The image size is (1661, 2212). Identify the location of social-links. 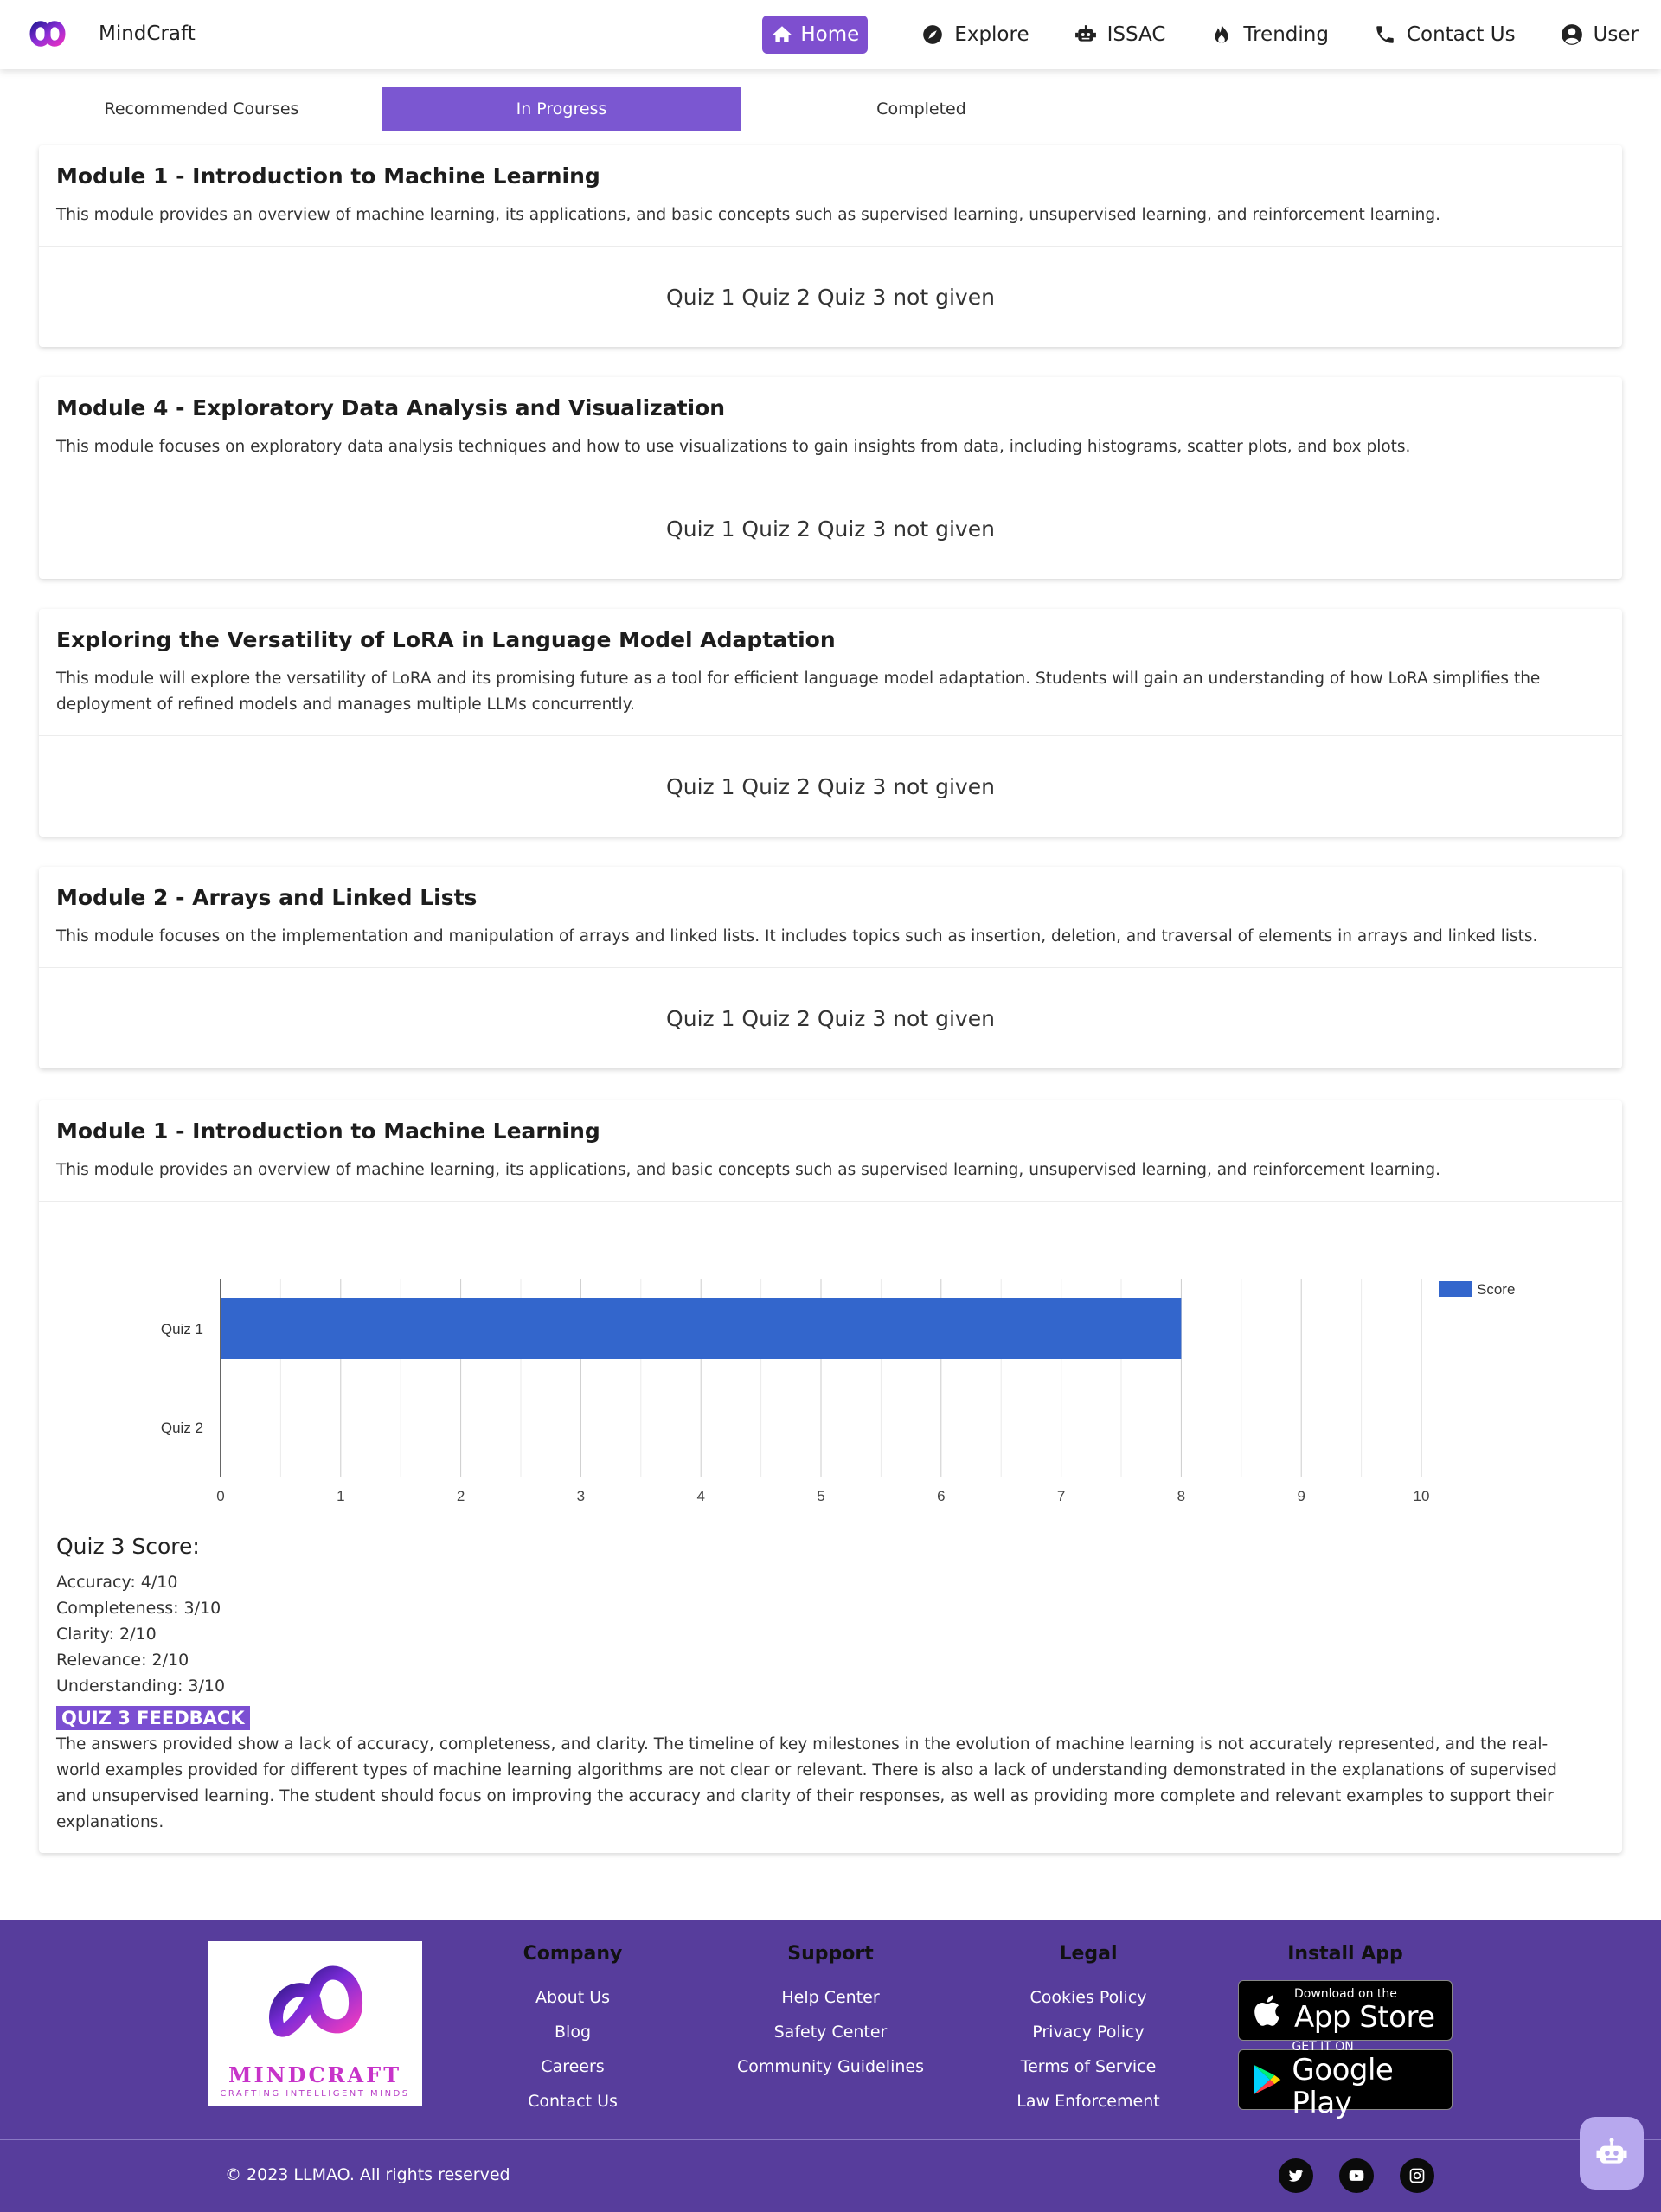
(1370, 2175).